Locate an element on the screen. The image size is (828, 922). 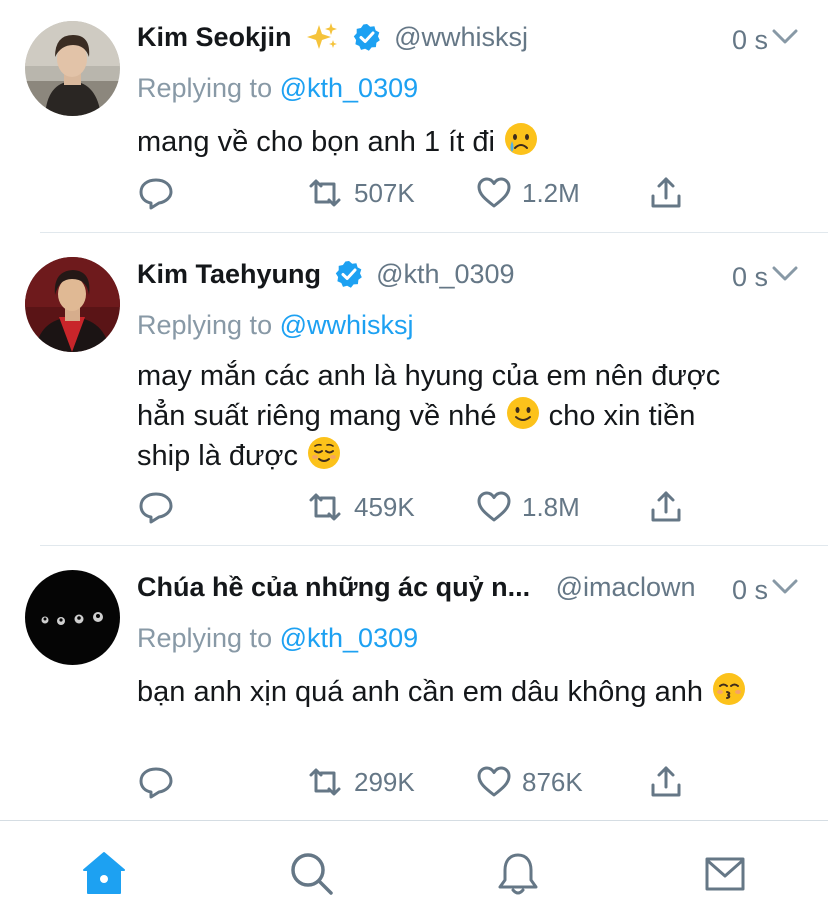
home-tab is located at coordinates (104, 874).